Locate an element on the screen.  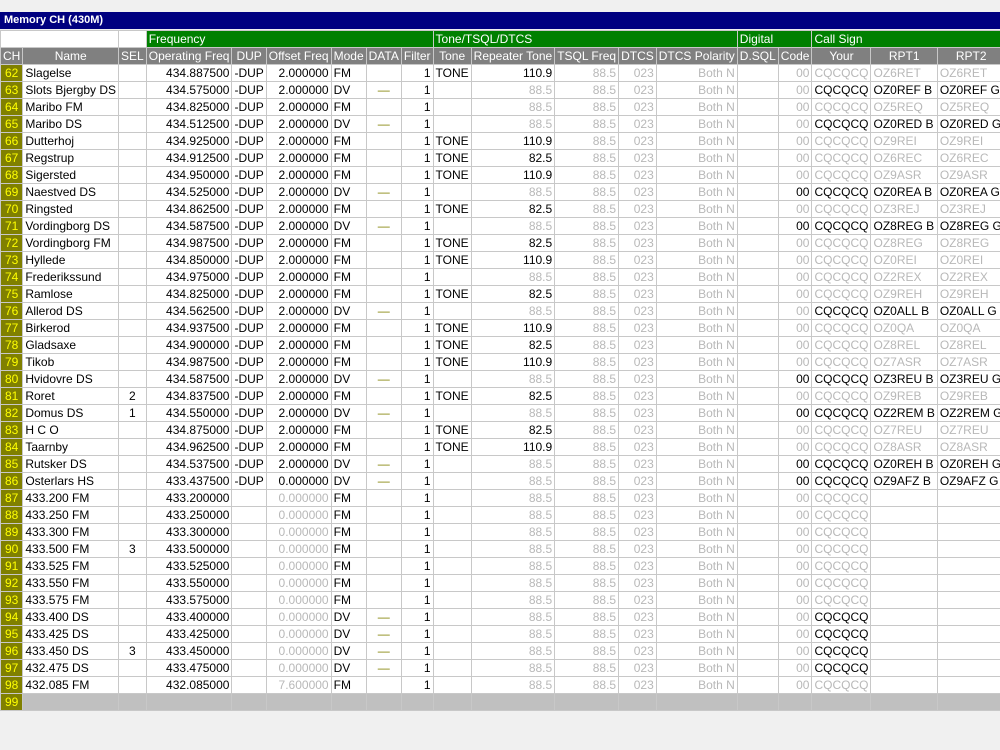
offset-freq-cell is located at coordinates (298, 702).